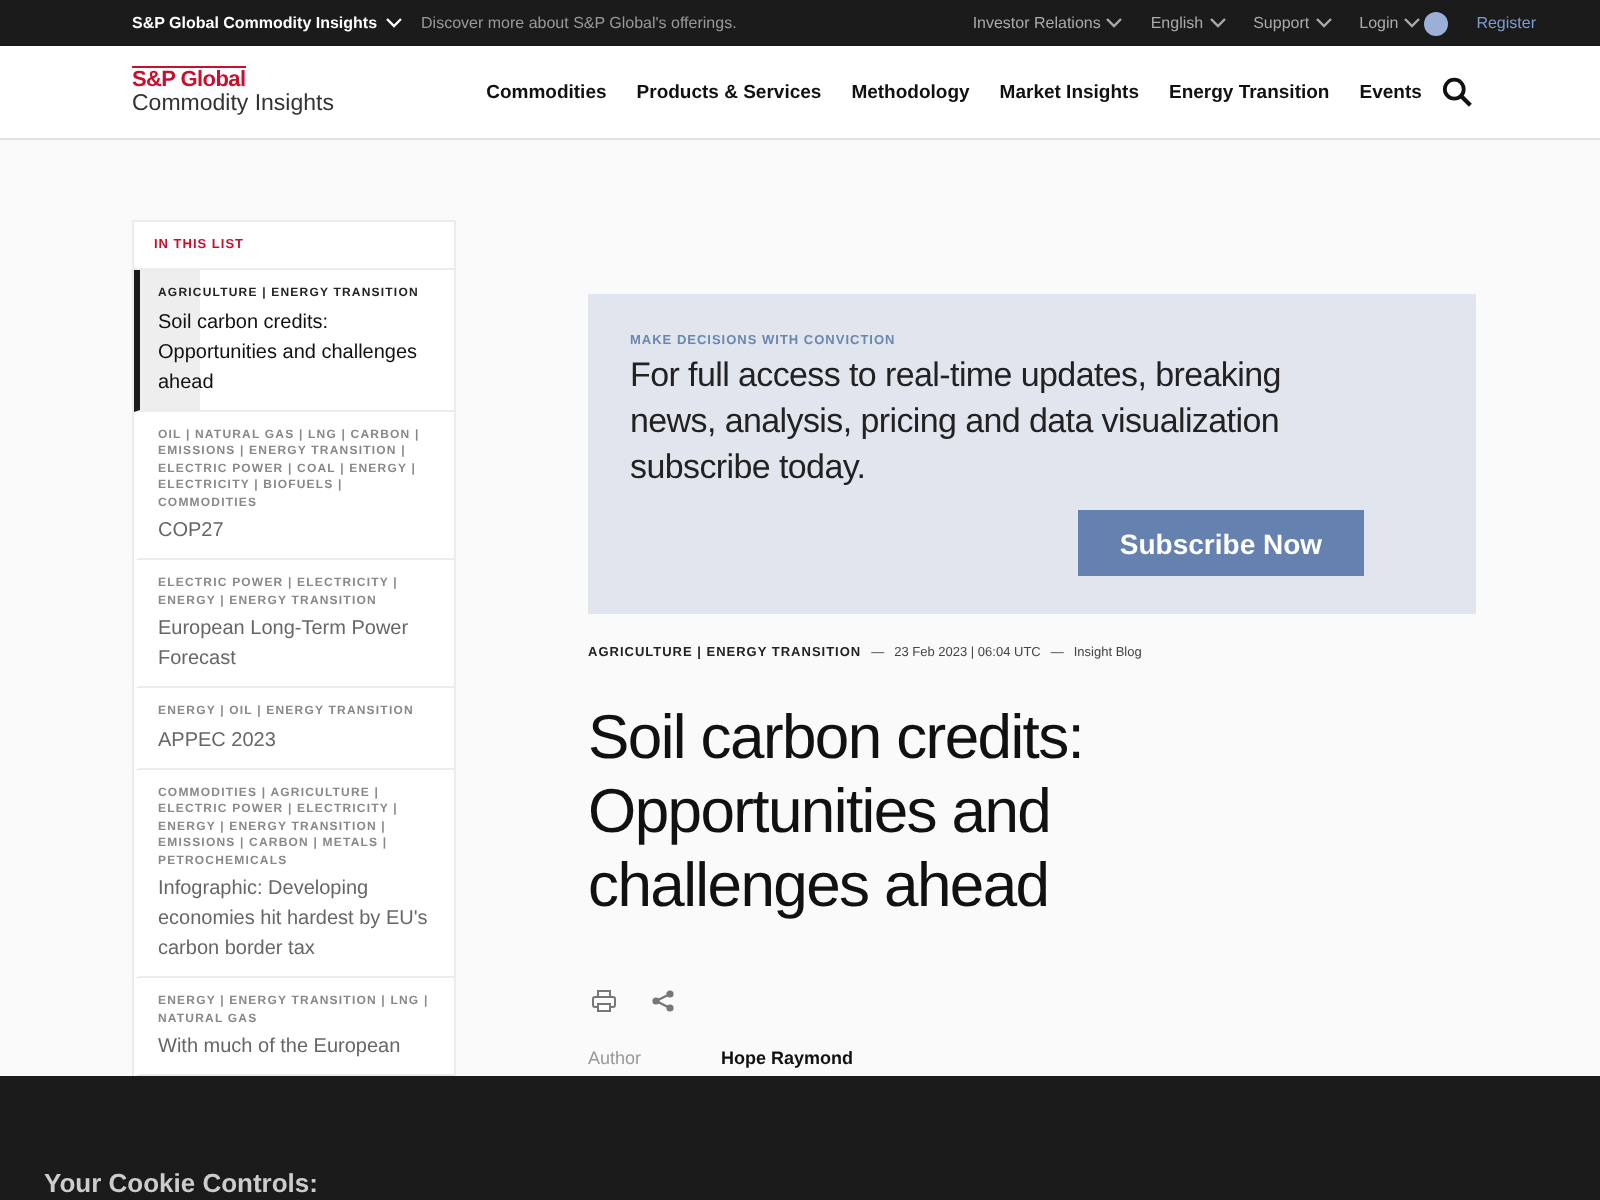  What do you see at coordinates (956, 422) in the screenshot?
I see `promo-text: For full access to real-time updates, breaking news, analysis, pricing and data visualization subscribe today.` at bounding box center [956, 422].